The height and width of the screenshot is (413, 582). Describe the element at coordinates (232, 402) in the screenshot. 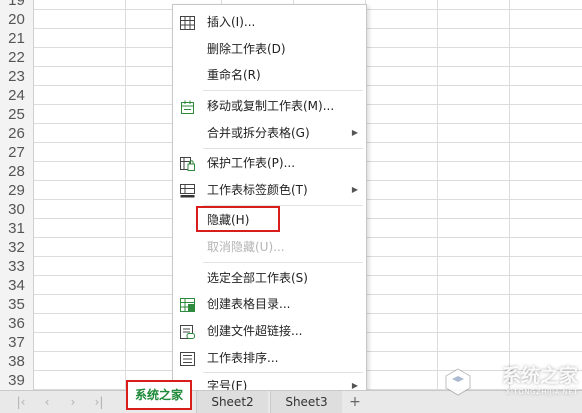

I see `sheet-tab-sheet2: Sheet2` at that location.